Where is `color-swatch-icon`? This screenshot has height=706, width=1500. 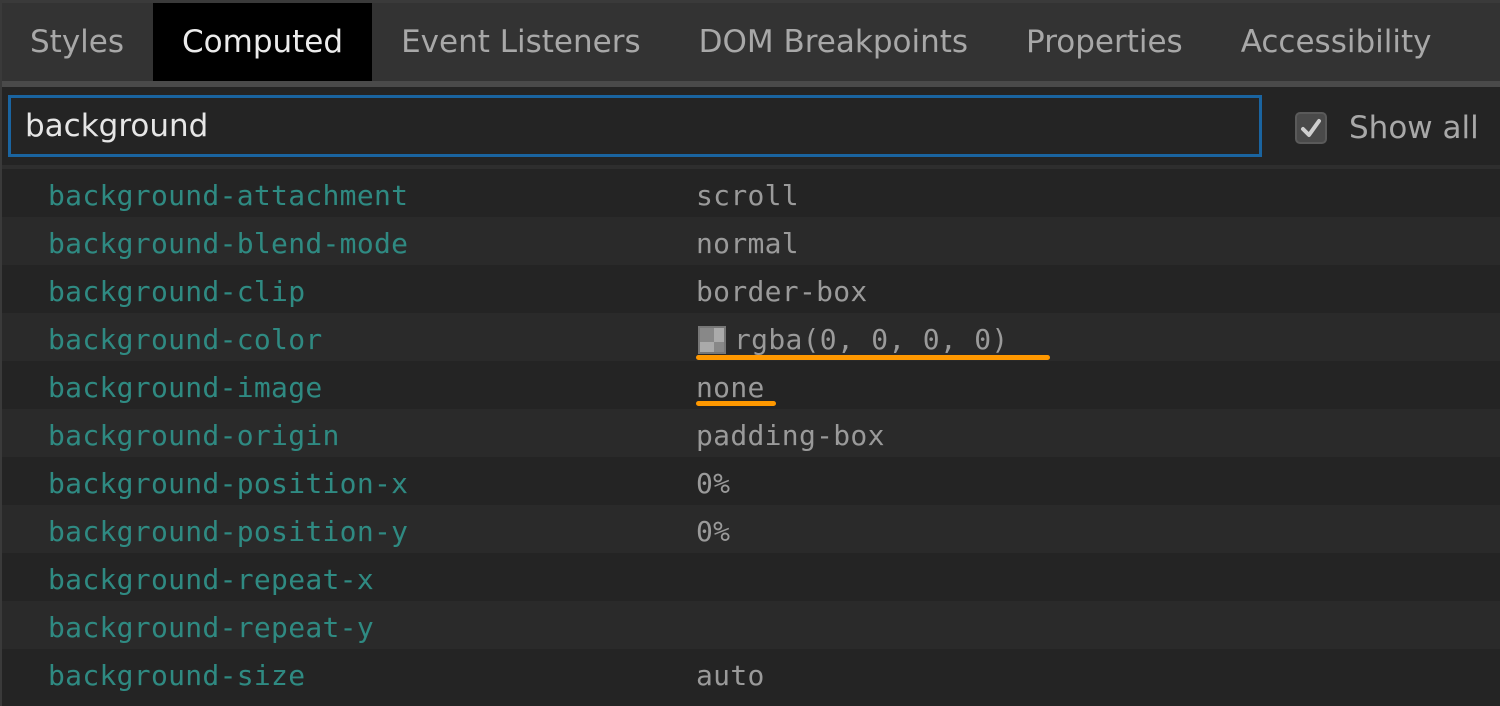
color-swatch-icon is located at coordinates (712, 339).